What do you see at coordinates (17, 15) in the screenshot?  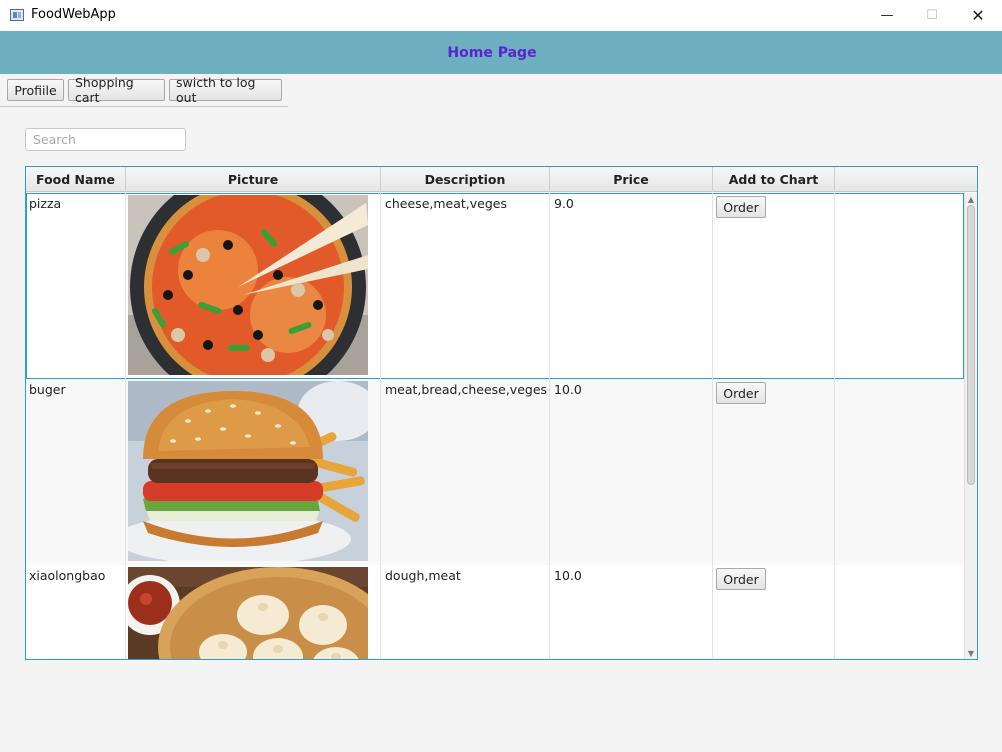 I see `app-window-icon` at bounding box center [17, 15].